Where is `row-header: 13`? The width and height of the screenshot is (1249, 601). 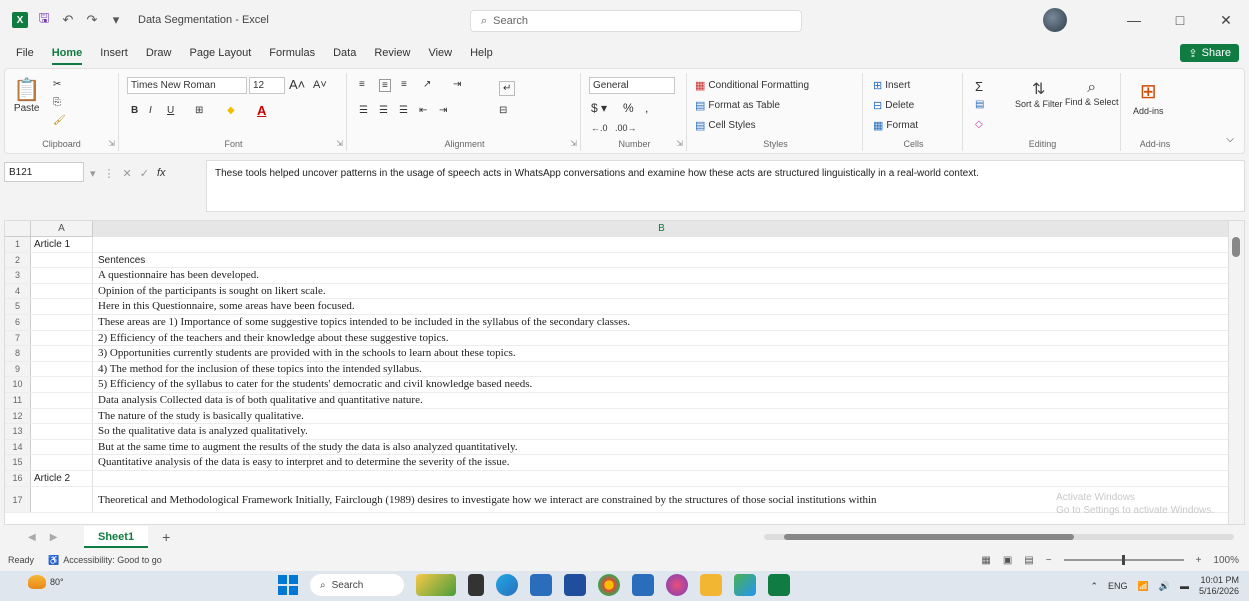 row-header: 13 is located at coordinates (18, 431).